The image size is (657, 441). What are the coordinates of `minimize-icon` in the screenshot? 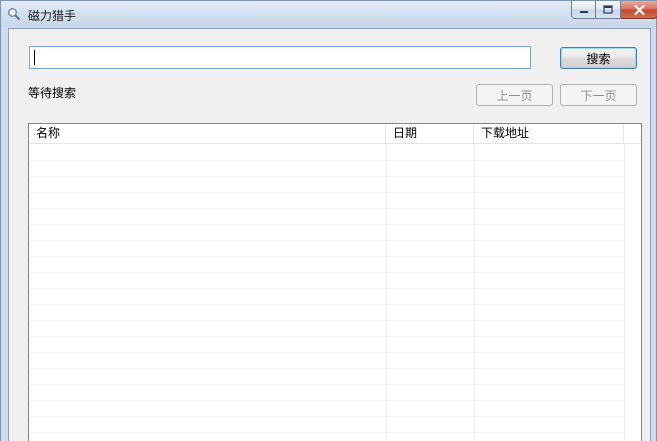 It's located at (583, 11).